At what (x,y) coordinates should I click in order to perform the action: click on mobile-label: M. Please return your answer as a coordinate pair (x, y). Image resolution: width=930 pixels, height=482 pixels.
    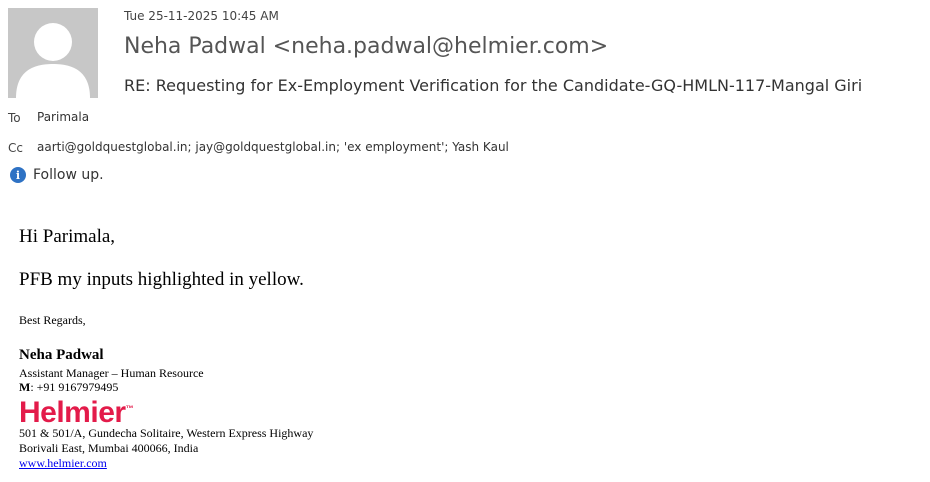
    Looking at the image, I should click on (25, 387).